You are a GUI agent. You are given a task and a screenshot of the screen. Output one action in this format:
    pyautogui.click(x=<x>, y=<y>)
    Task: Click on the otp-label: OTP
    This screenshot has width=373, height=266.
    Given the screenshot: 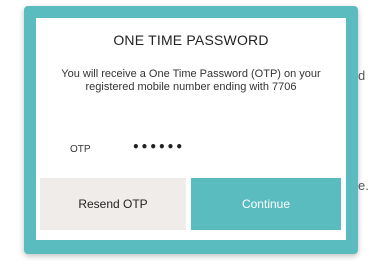 What is the action you would take?
    pyautogui.click(x=80, y=149)
    